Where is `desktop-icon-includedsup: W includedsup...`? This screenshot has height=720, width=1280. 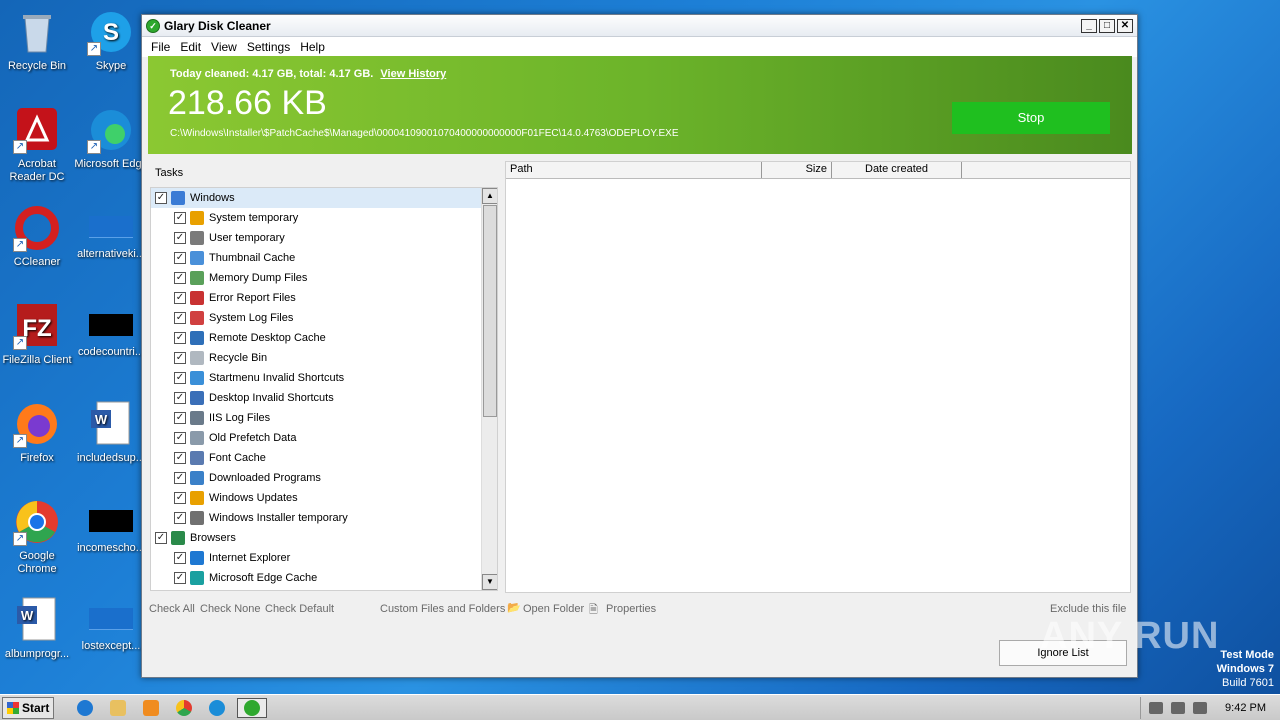 desktop-icon-includedsup: W includedsup... is located at coordinates (111, 432).